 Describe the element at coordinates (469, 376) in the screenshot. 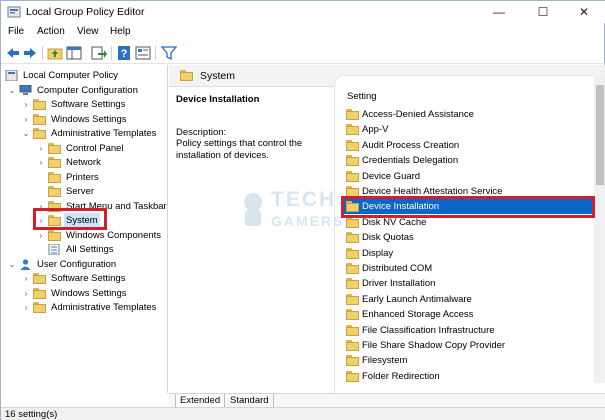

I see `setting-row: Folder Redirection` at that location.